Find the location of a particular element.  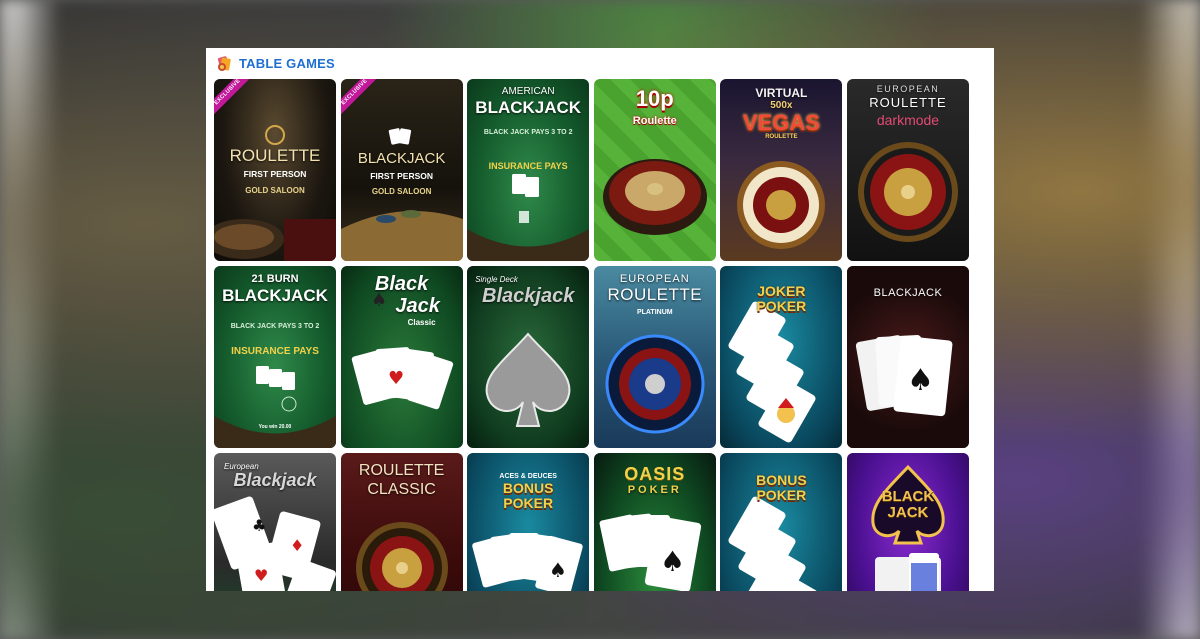

tile-title: OASIS is located at coordinates (655, 474).